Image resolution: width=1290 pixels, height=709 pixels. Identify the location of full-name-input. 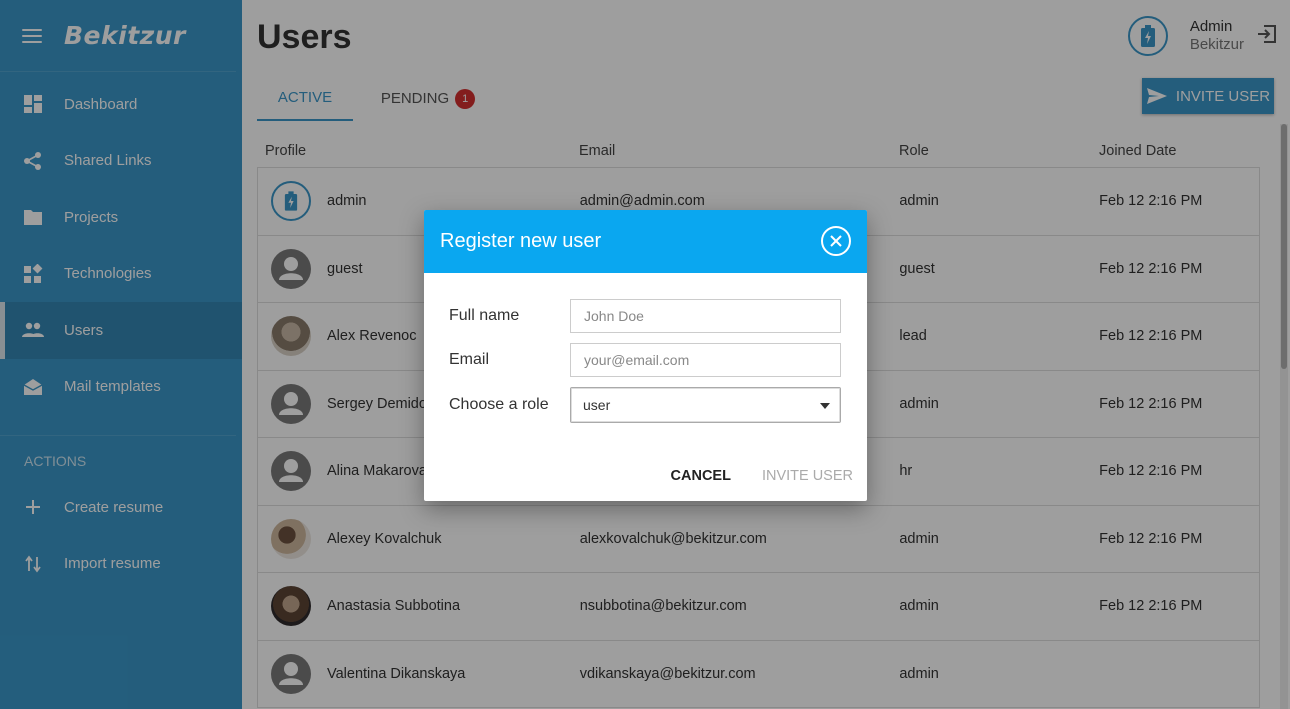
(705, 316).